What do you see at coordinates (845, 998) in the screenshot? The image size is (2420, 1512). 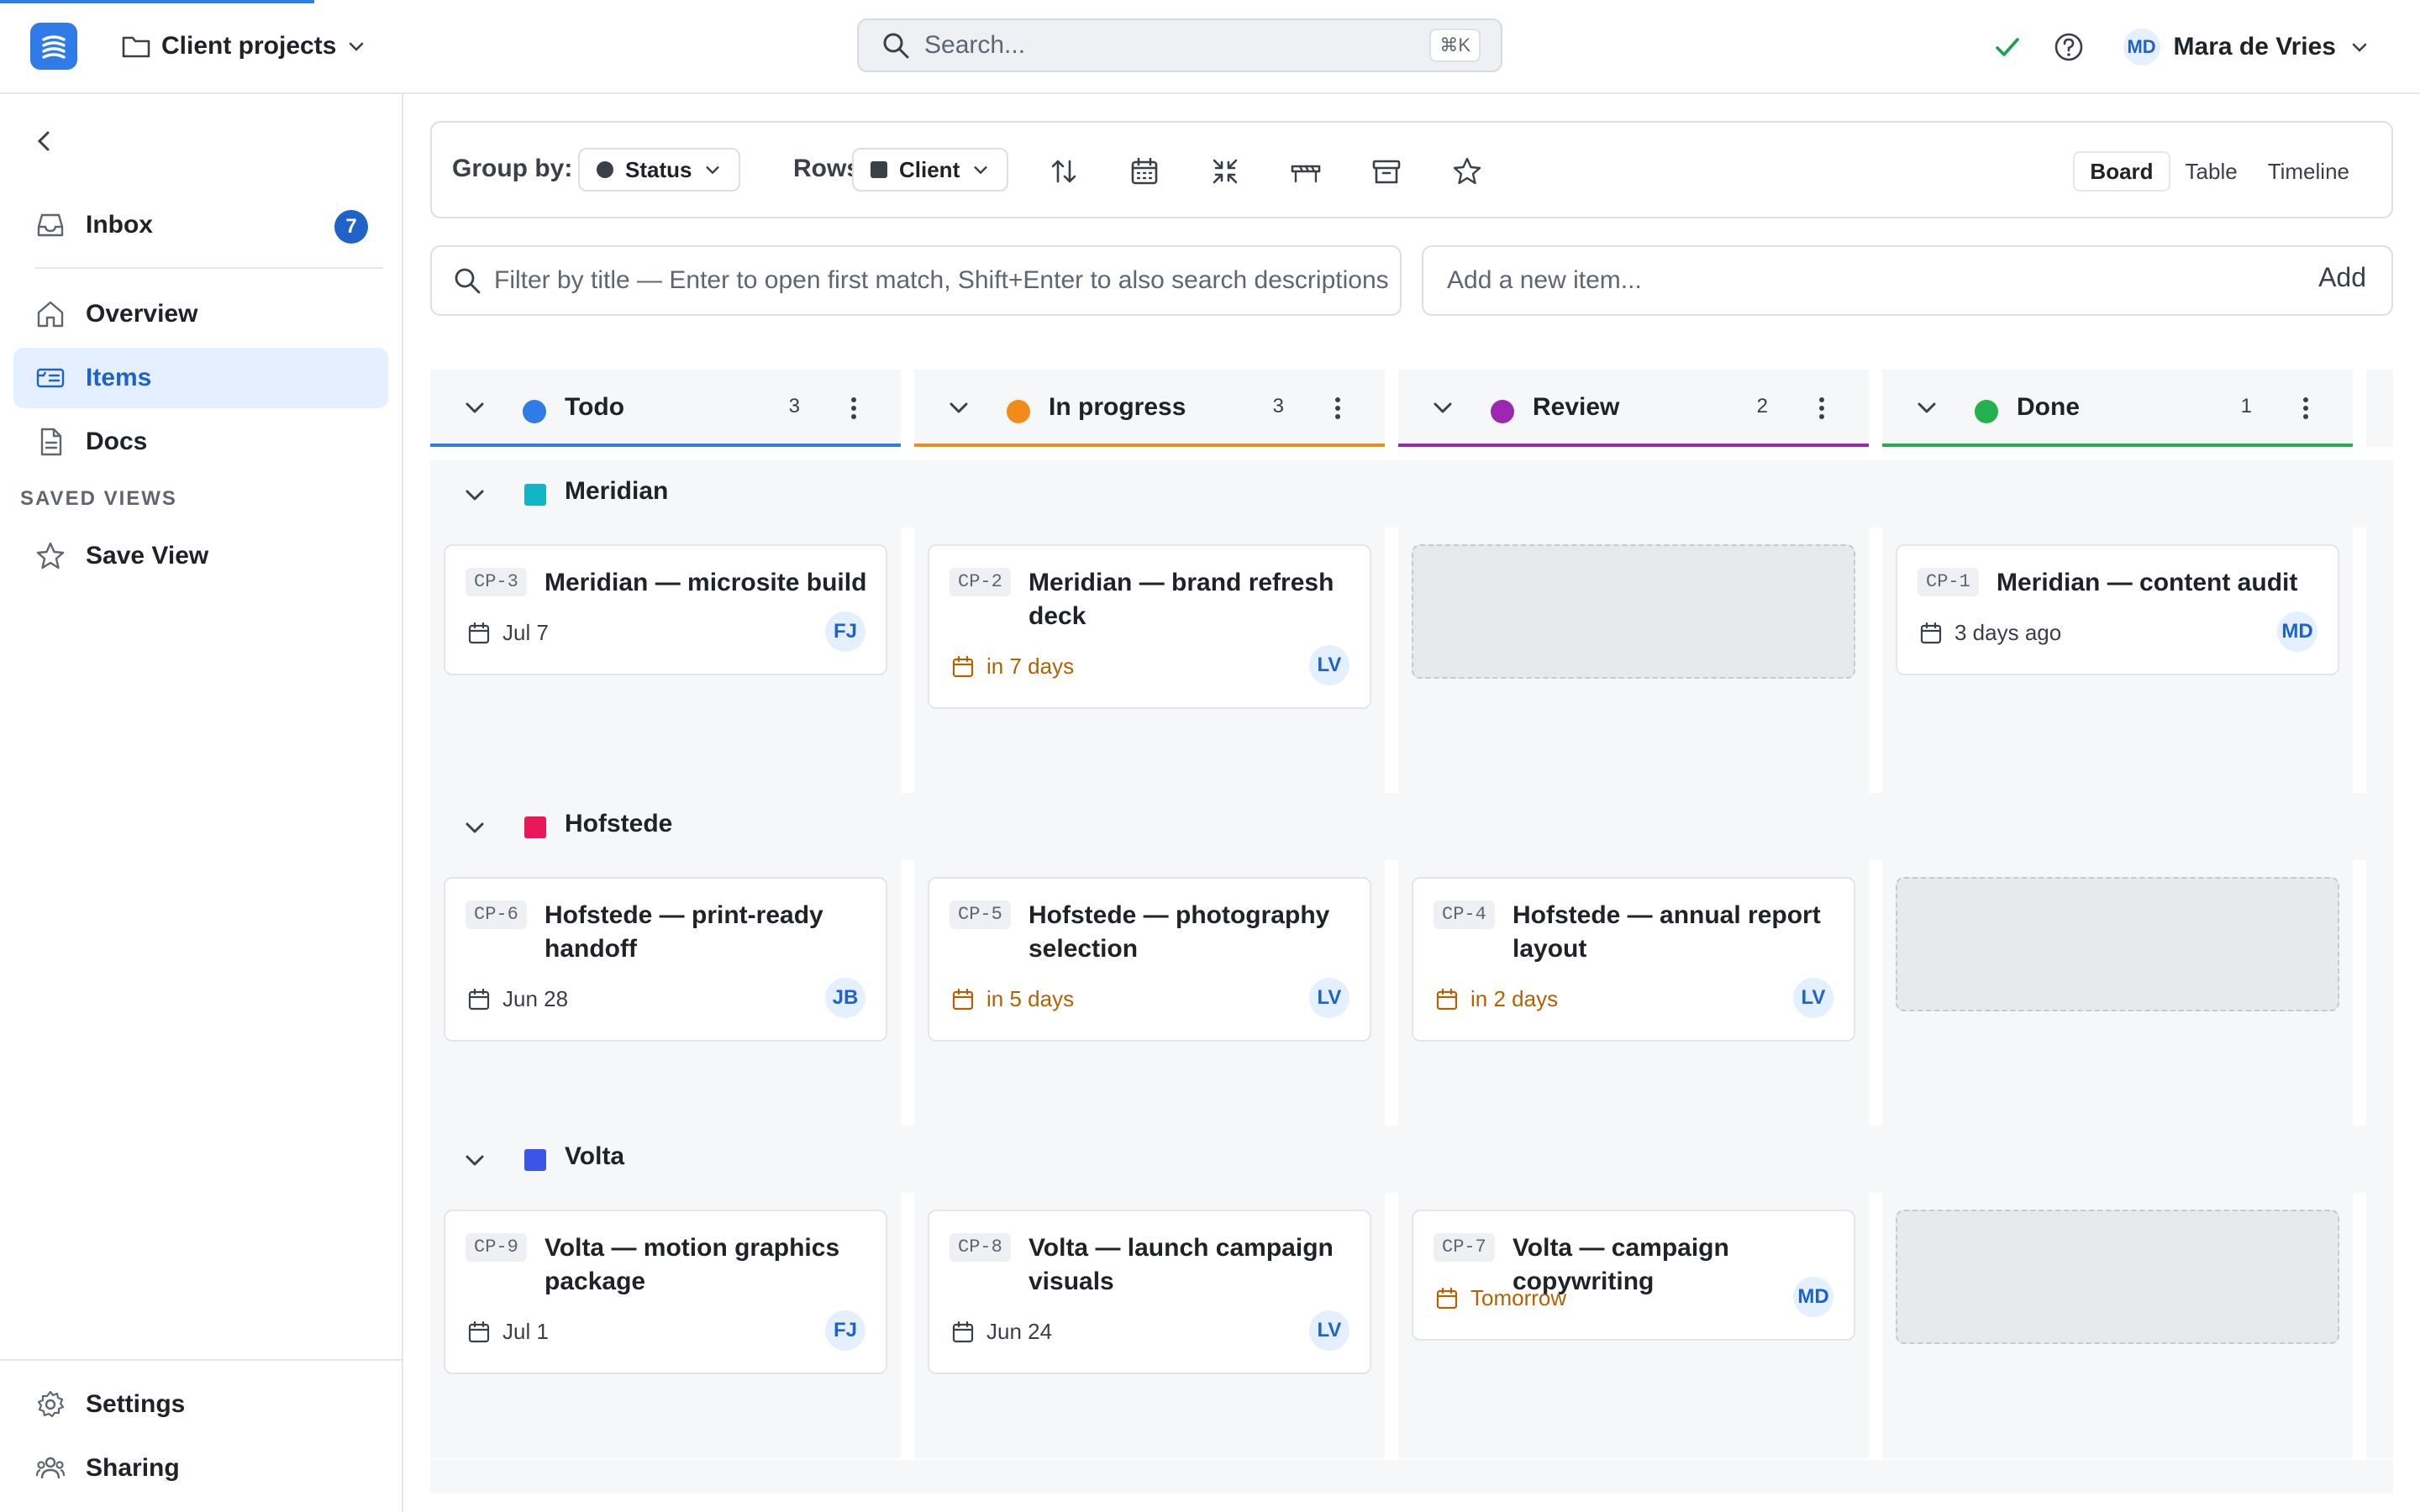 I see `assignee-avatar: JB` at bounding box center [845, 998].